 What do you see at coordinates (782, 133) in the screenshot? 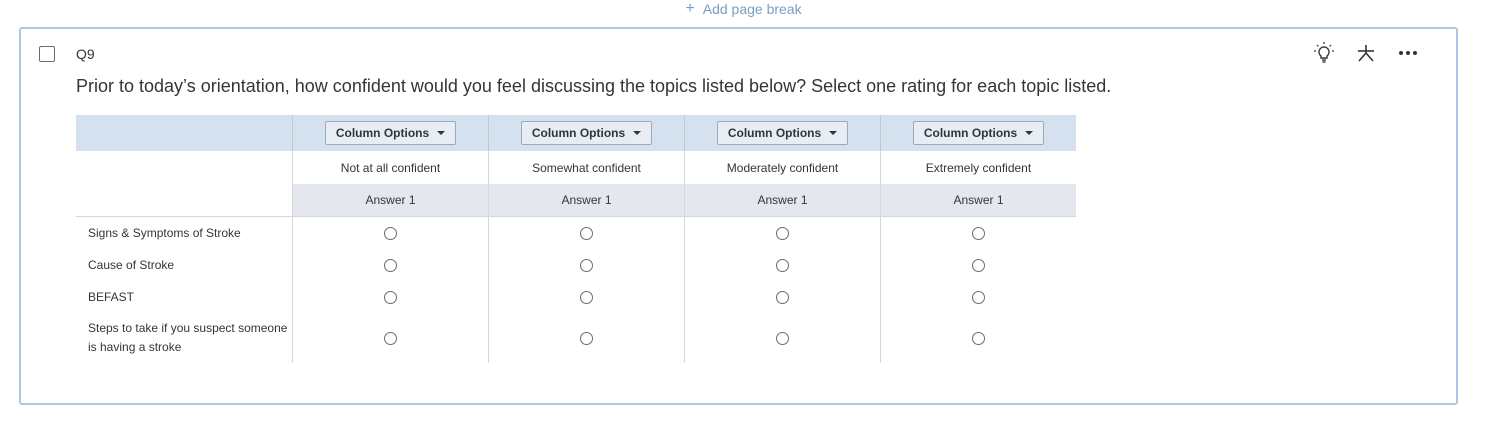
I see `column-options-button-3: Column Options` at bounding box center [782, 133].